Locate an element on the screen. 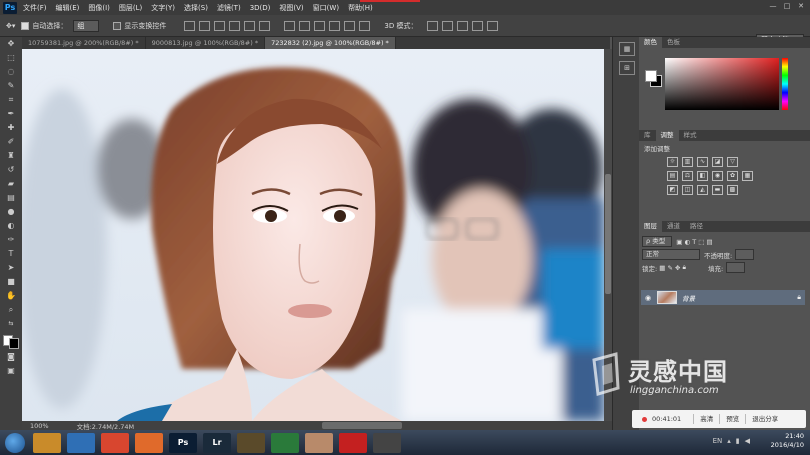 The width and height of the screenshot is (810, 455). menu-image: 图像(I) is located at coordinates (99, 8).